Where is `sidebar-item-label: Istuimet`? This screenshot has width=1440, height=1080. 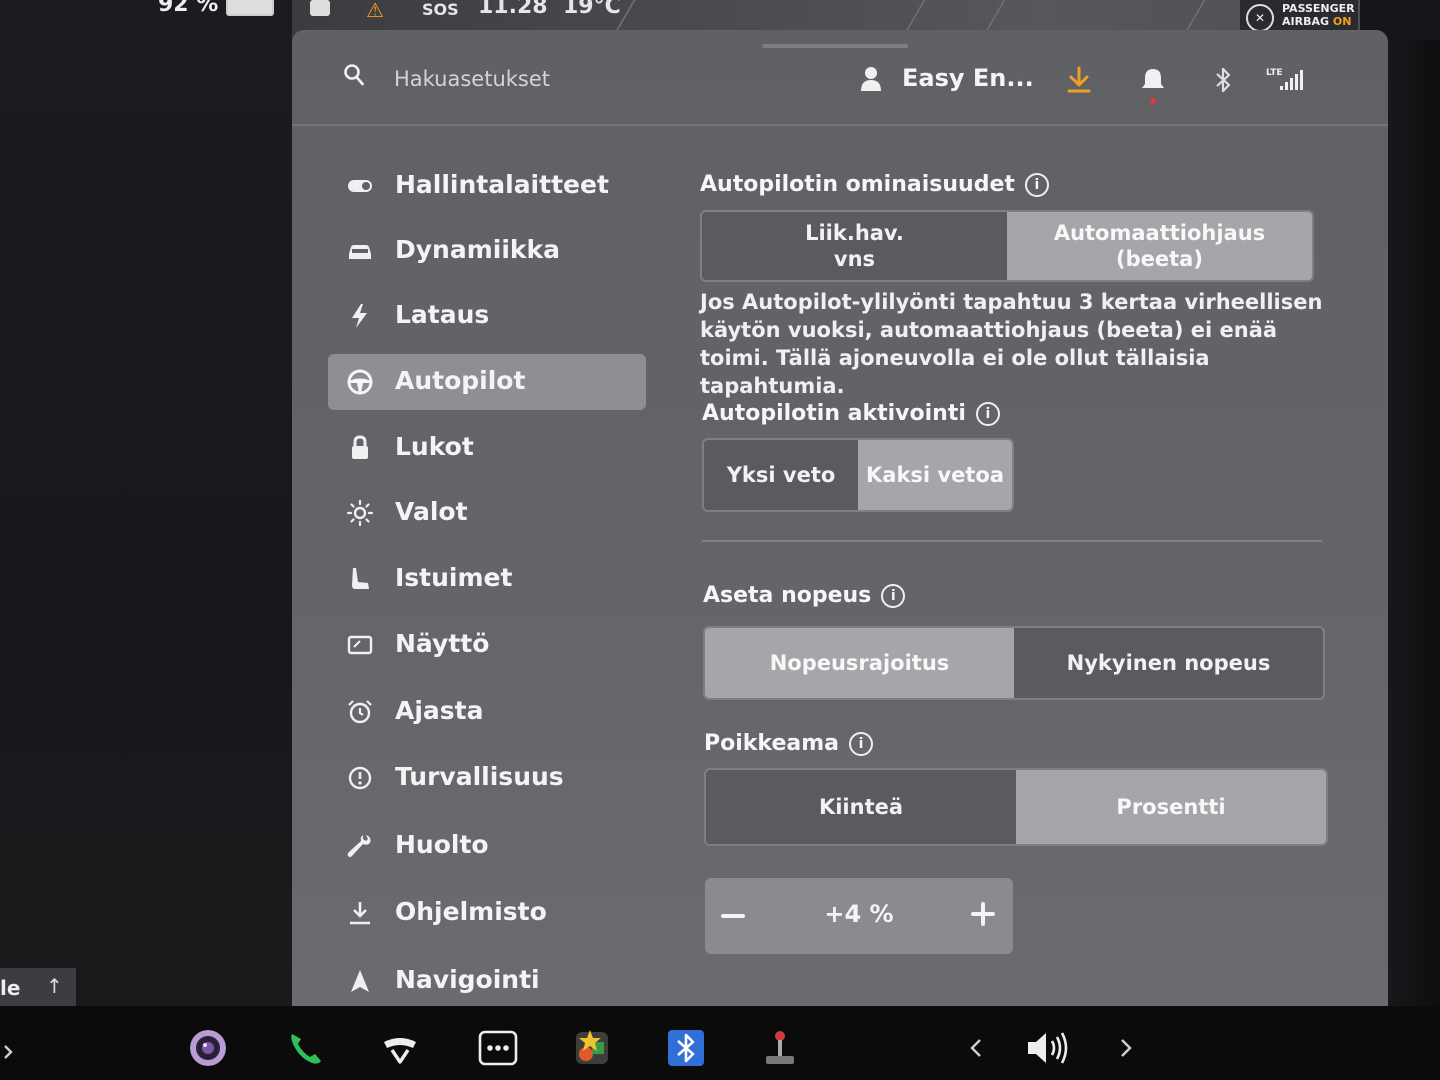 sidebar-item-label: Istuimet is located at coordinates (454, 577).